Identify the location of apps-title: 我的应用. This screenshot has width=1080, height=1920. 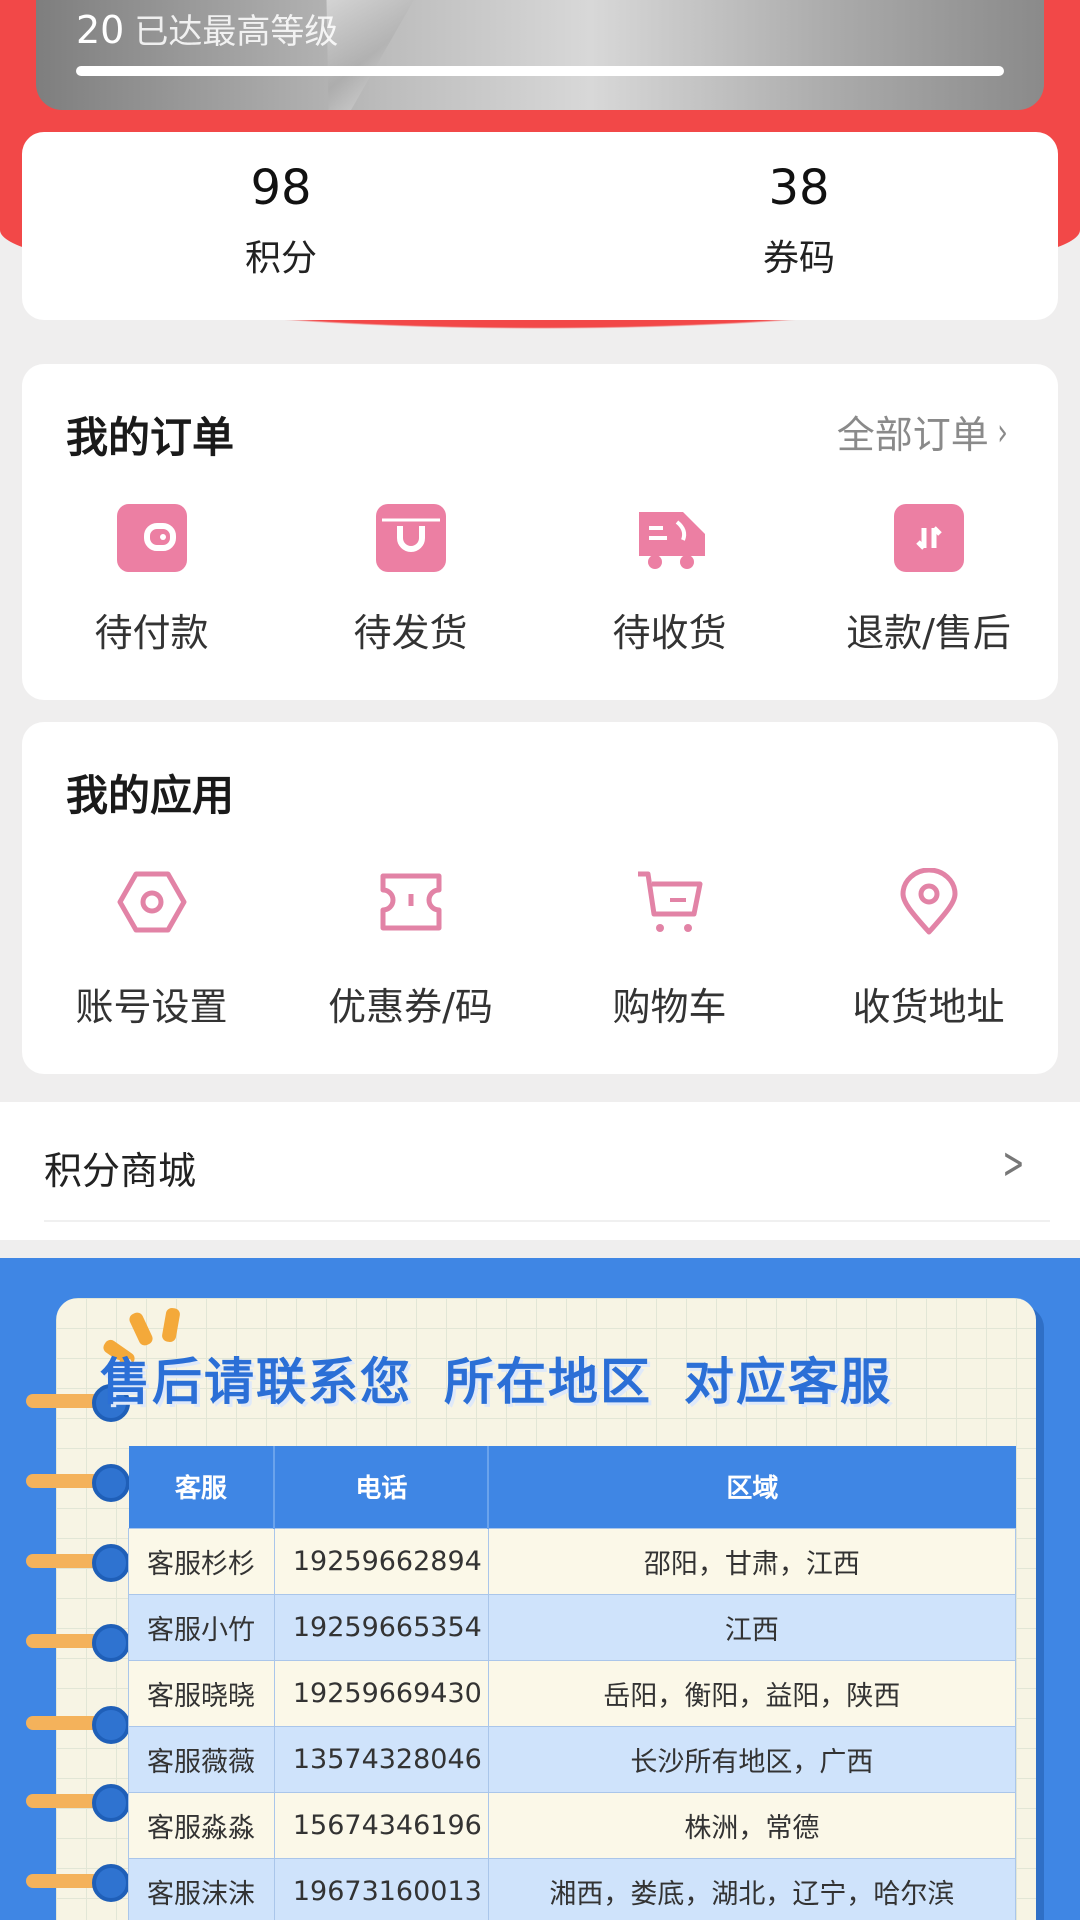
(150, 795).